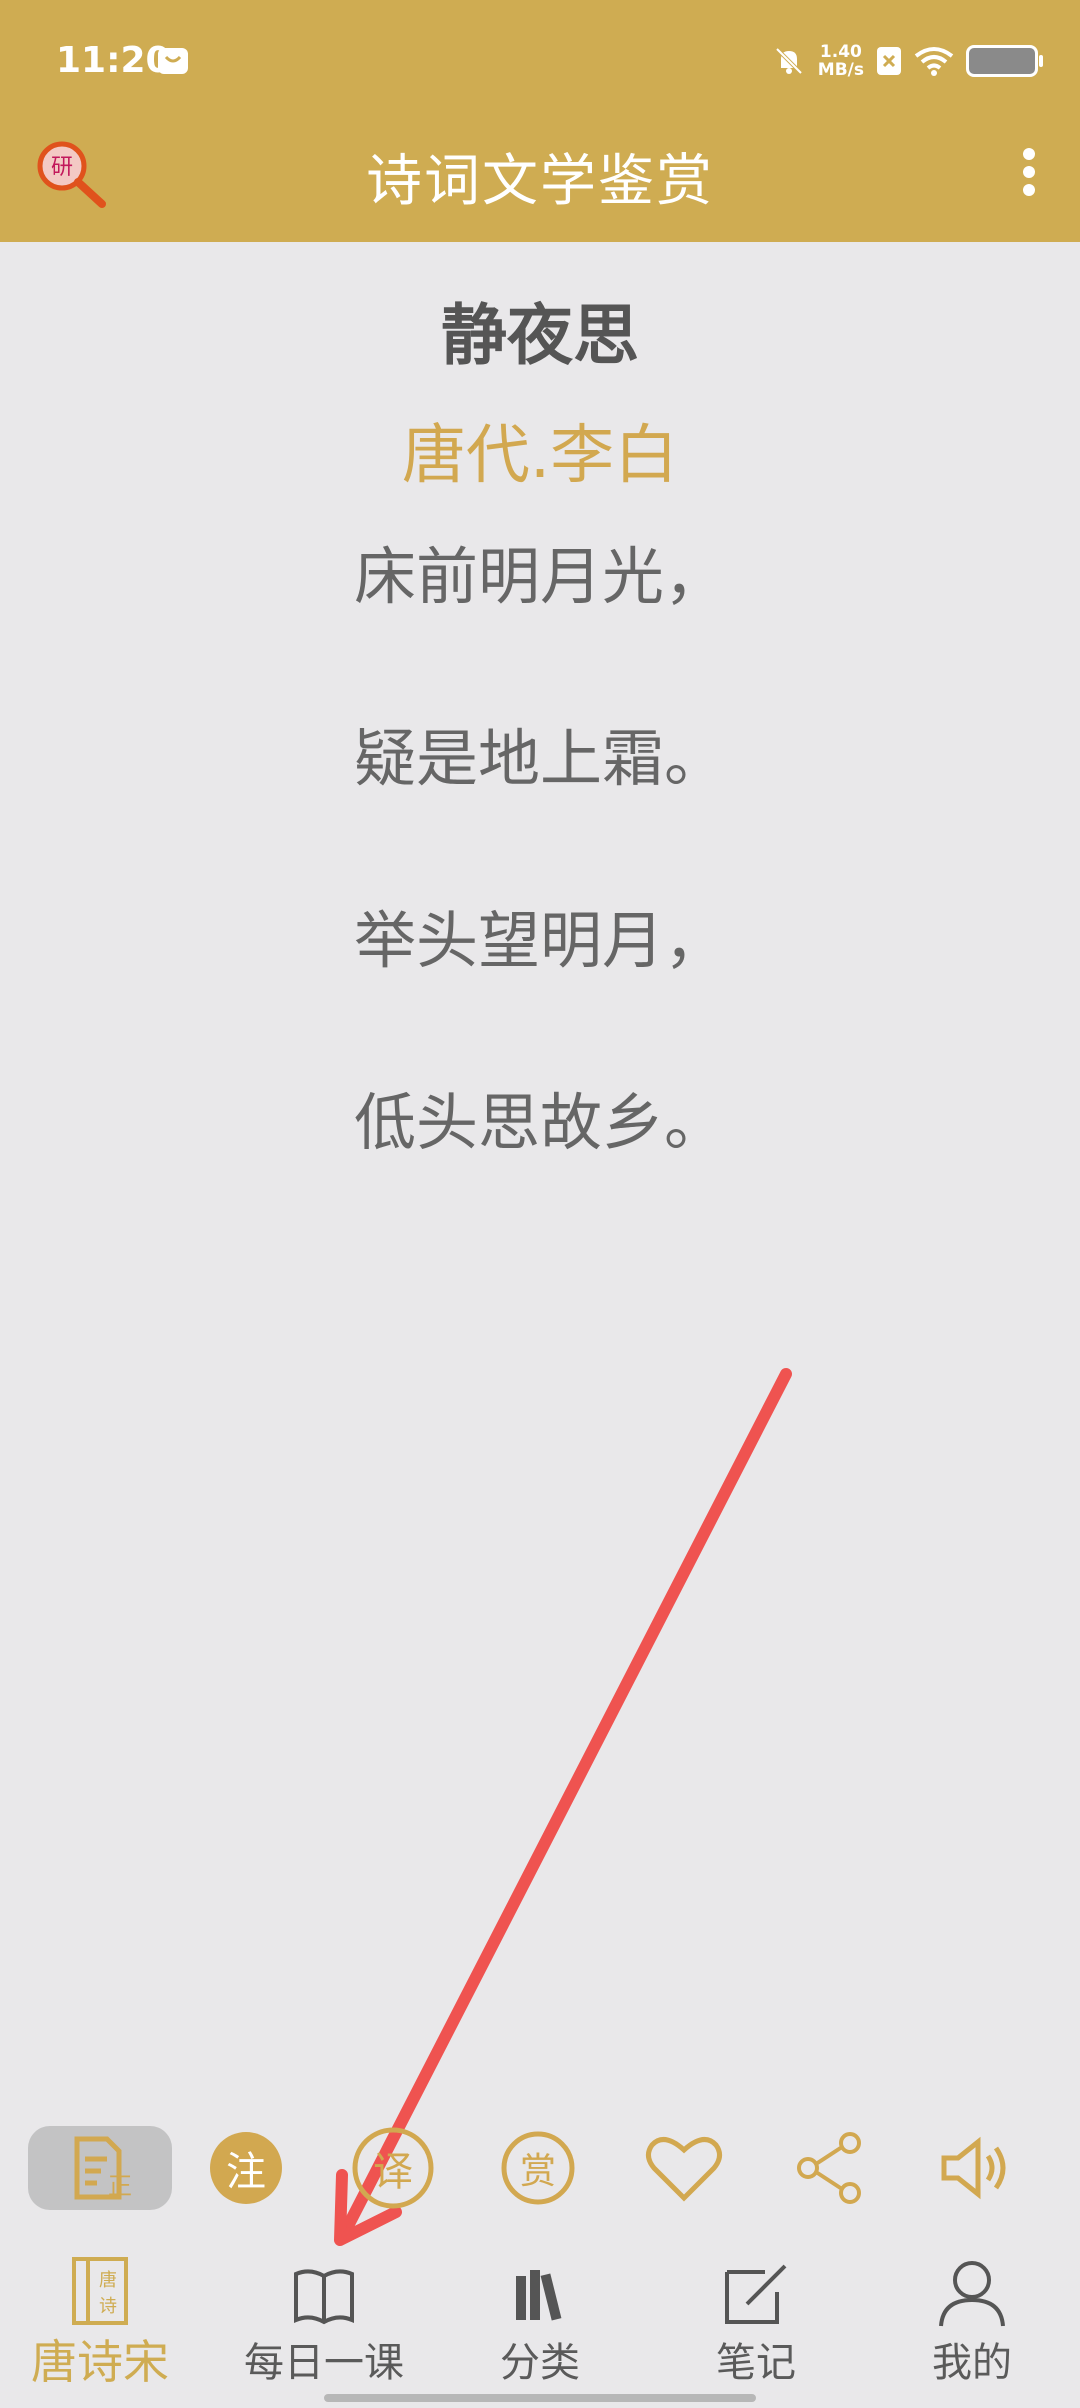  I want to click on tab-icon-text-bottom: 诗, so click(108, 2306).